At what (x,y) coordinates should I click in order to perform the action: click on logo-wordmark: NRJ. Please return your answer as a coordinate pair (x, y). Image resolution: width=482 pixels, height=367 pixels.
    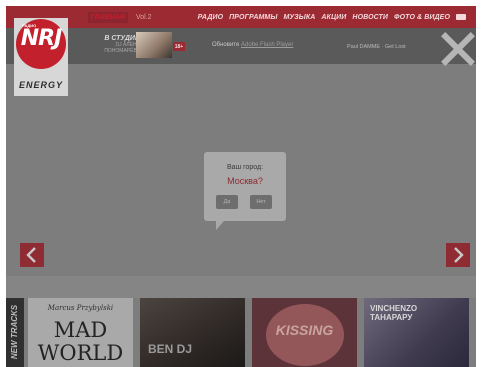
    Looking at the image, I should click on (41, 38).